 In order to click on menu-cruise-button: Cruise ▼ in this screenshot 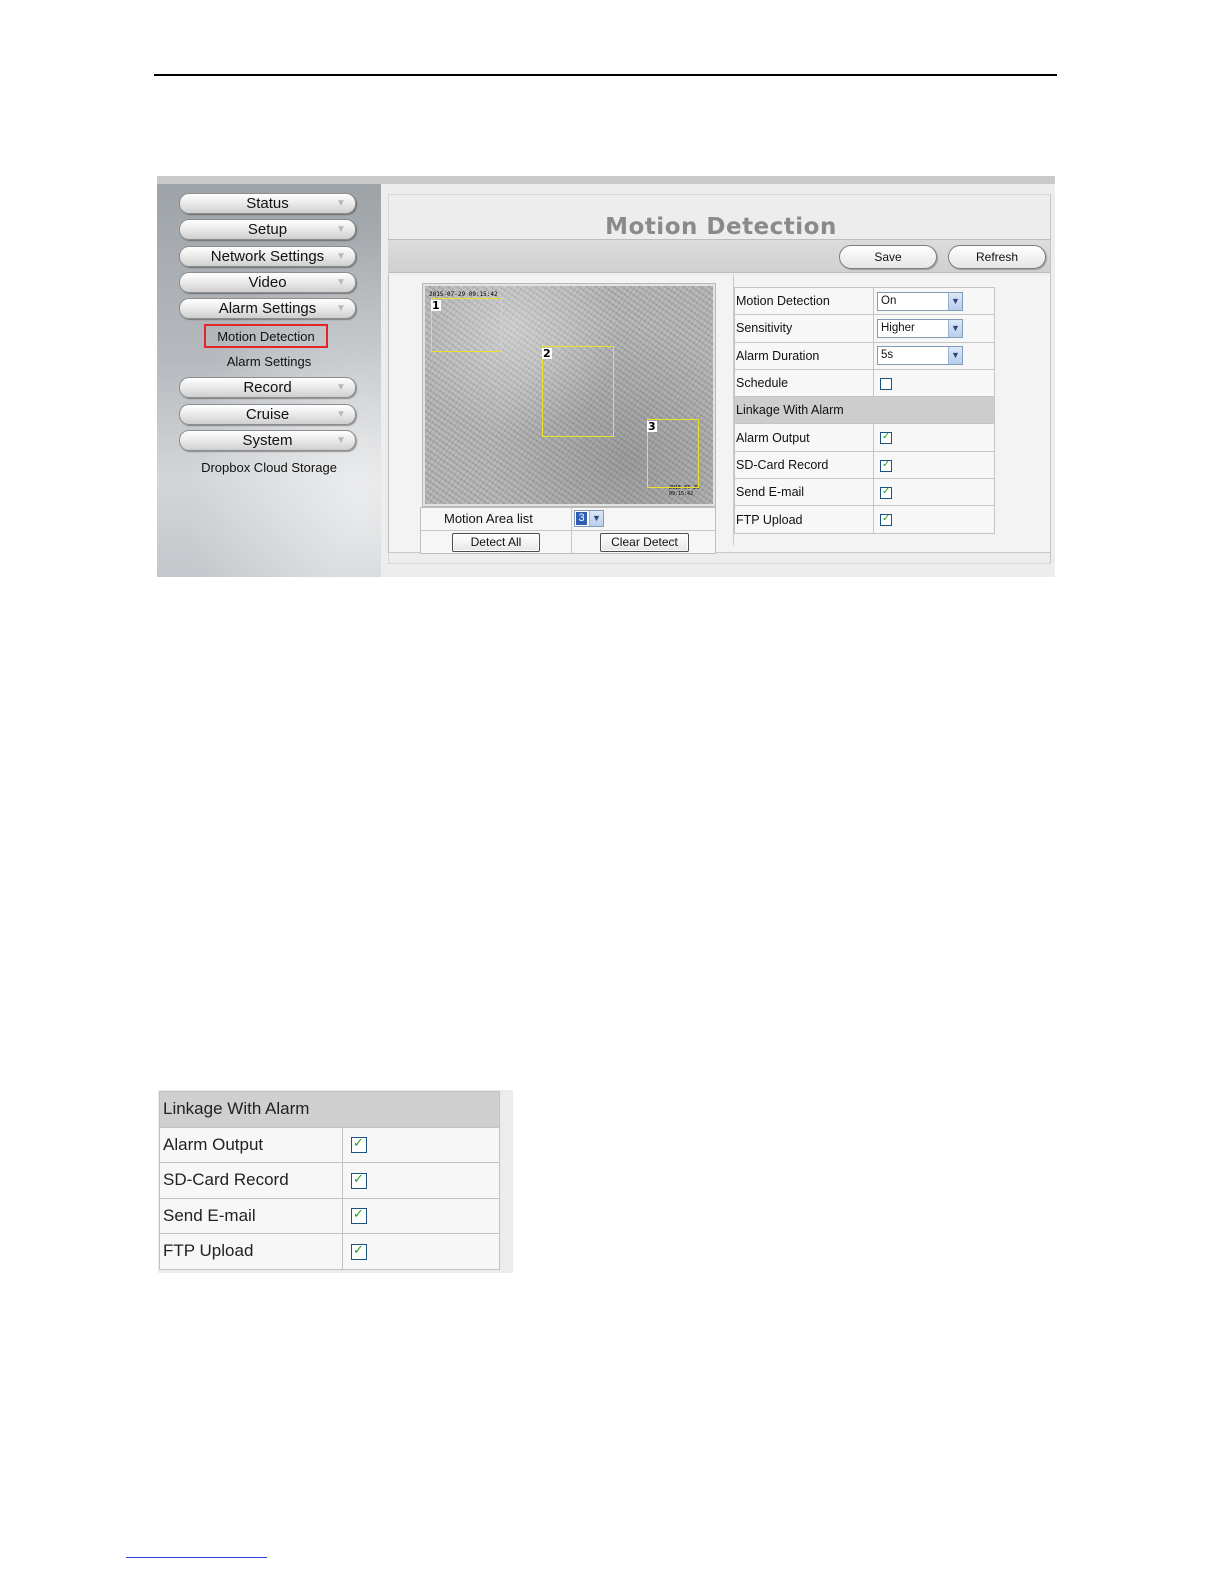, I will do `click(267, 414)`.